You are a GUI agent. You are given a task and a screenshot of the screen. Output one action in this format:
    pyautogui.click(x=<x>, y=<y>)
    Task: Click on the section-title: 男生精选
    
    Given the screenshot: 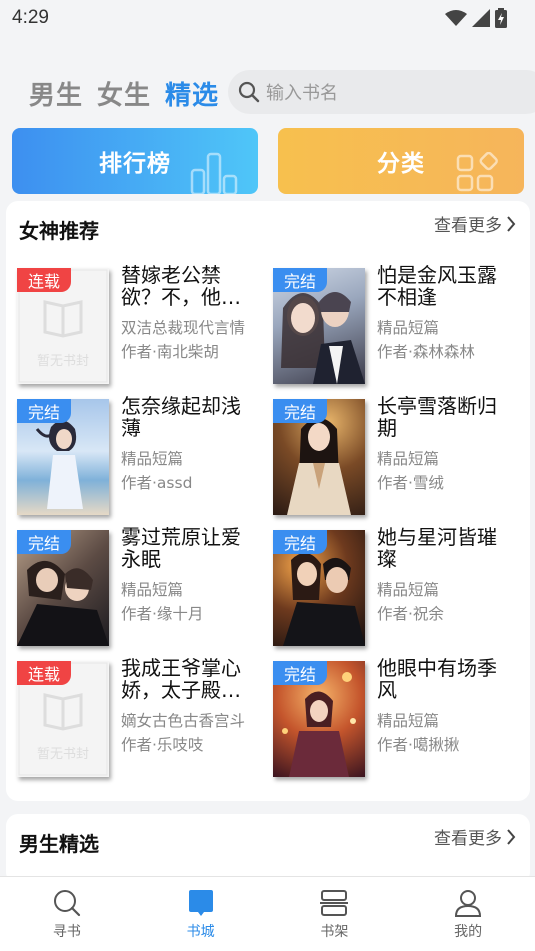 What is the action you would take?
    pyautogui.click(x=59, y=844)
    